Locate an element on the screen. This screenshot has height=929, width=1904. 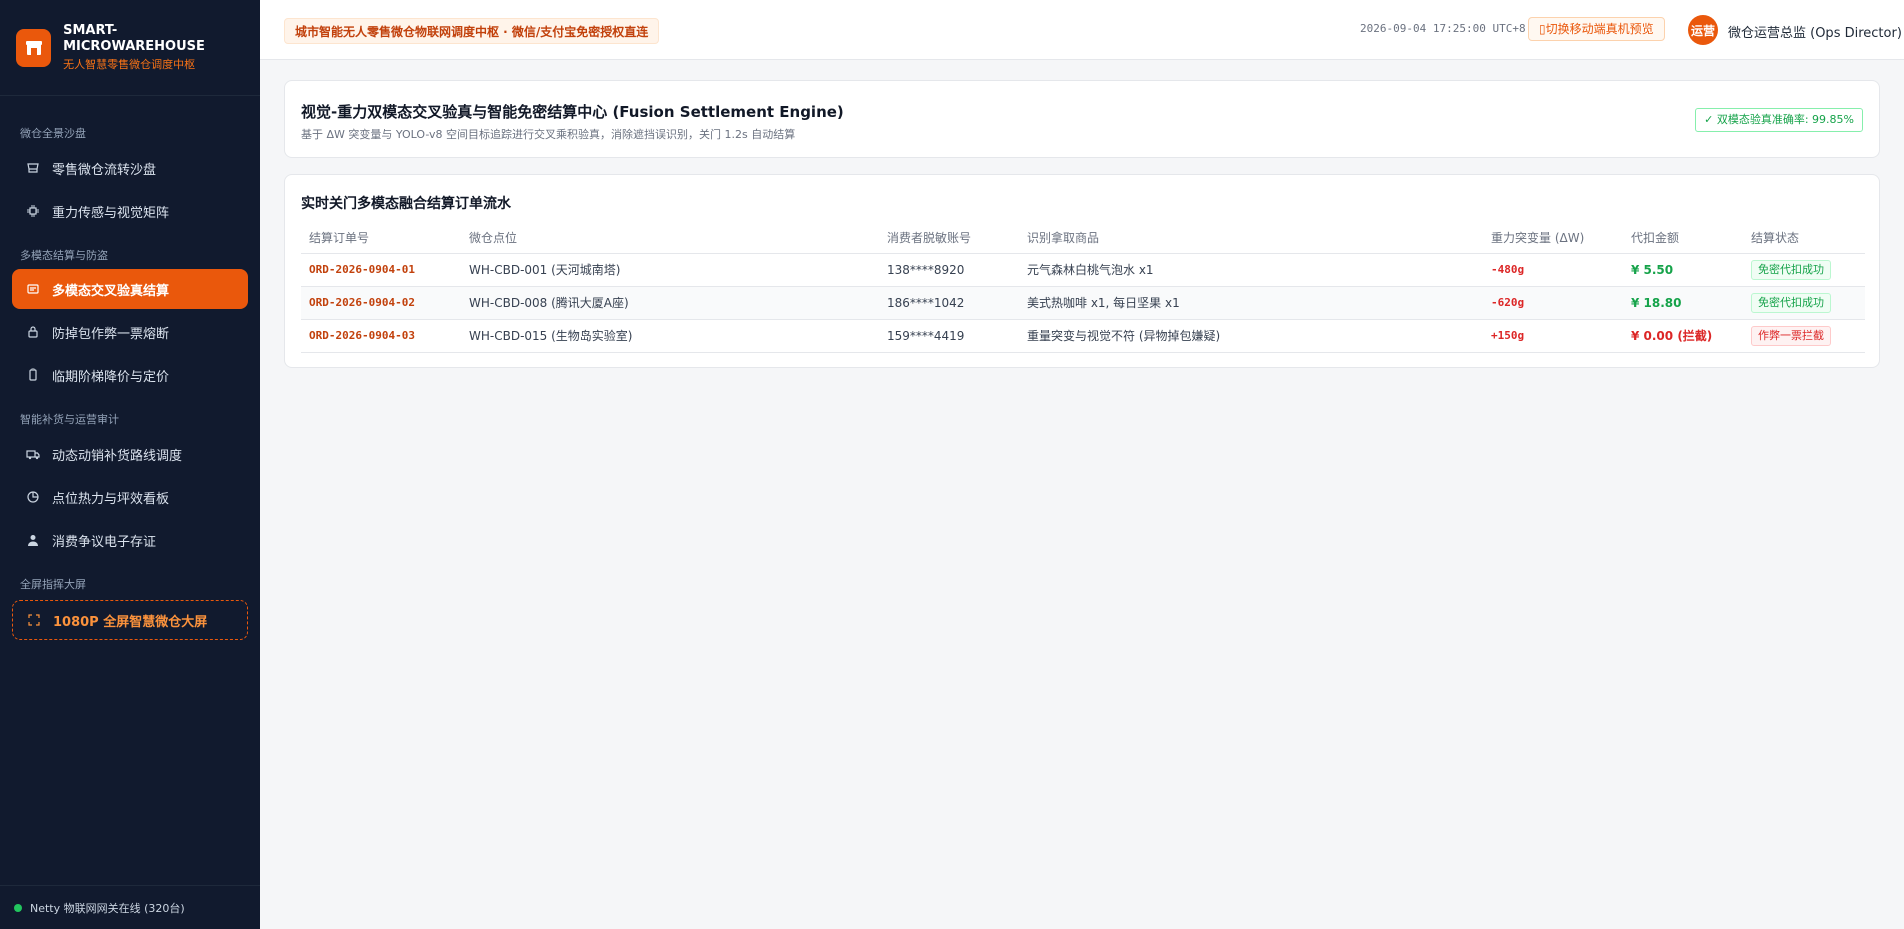
account: 186****1042 is located at coordinates (949, 303).